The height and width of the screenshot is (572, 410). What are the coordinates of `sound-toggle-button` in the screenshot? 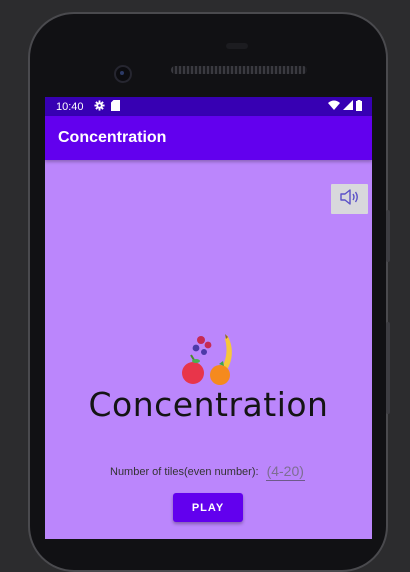 It's located at (349, 199).